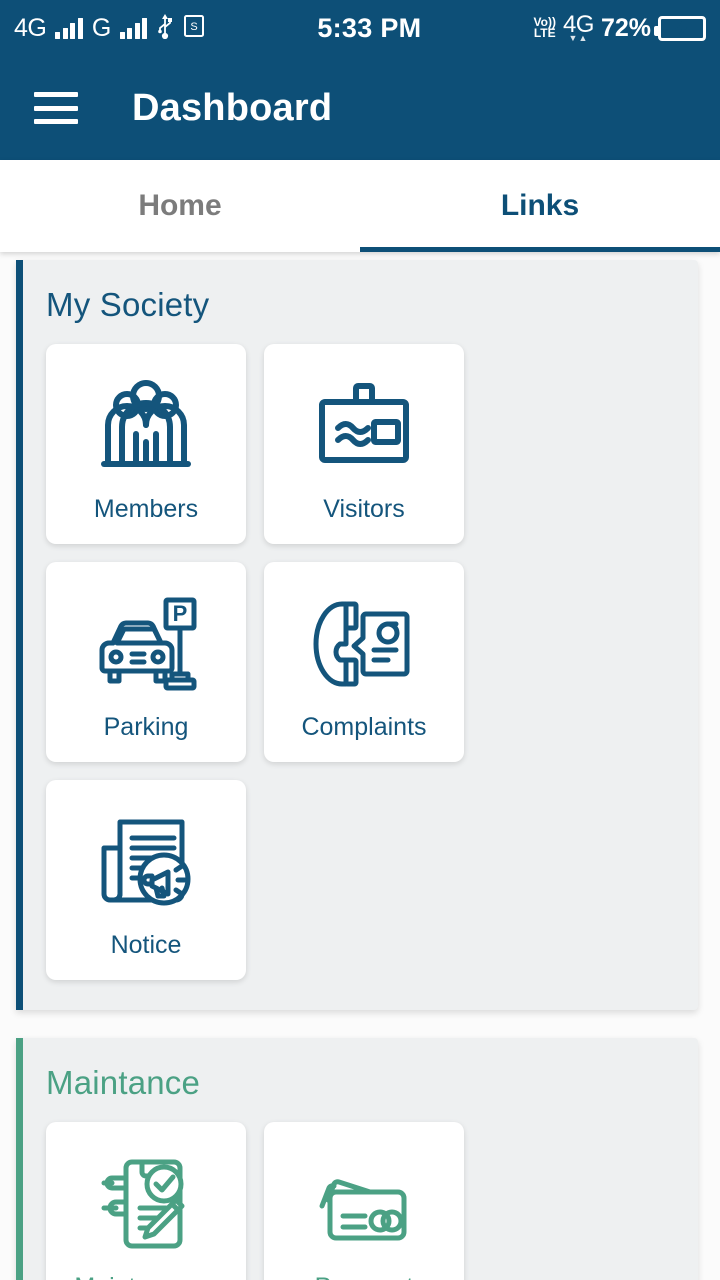 Image resolution: width=720 pixels, height=1280 pixels. What do you see at coordinates (101, 27) in the screenshot?
I see `network-type-label-2: G` at bounding box center [101, 27].